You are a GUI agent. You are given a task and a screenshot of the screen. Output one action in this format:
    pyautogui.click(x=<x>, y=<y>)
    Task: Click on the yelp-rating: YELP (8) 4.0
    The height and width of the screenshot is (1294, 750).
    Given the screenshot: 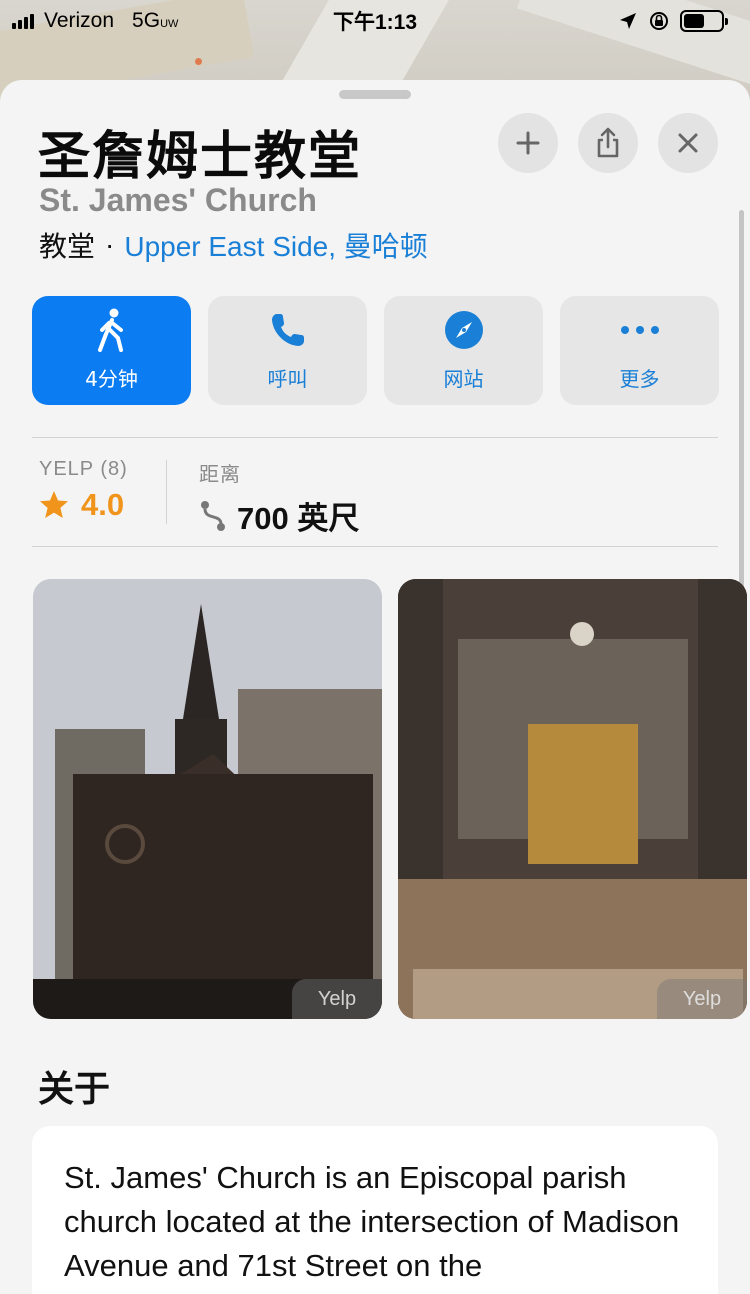 What is the action you would take?
    pyautogui.click(x=102, y=493)
    